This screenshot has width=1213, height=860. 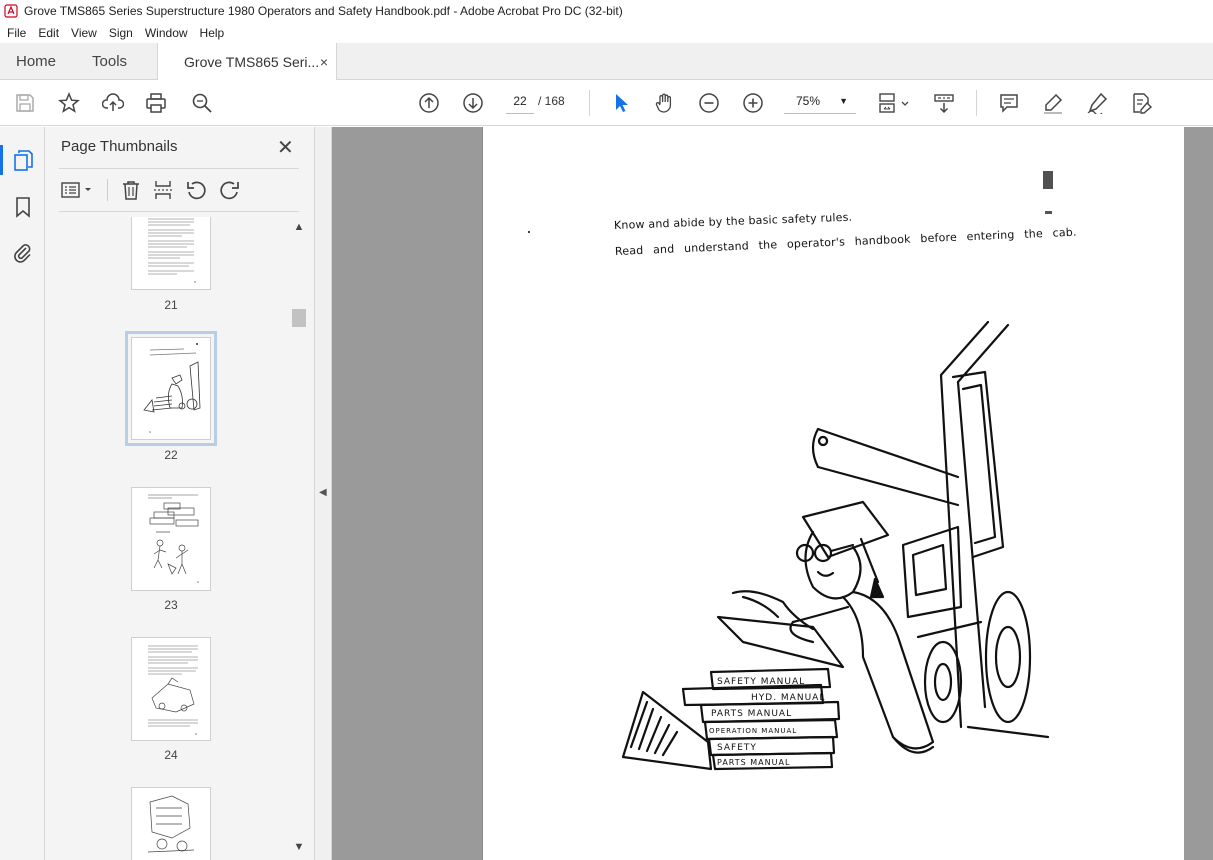 What do you see at coordinates (113, 103) in the screenshot?
I see `share-upload-icon` at bounding box center [113, 103].